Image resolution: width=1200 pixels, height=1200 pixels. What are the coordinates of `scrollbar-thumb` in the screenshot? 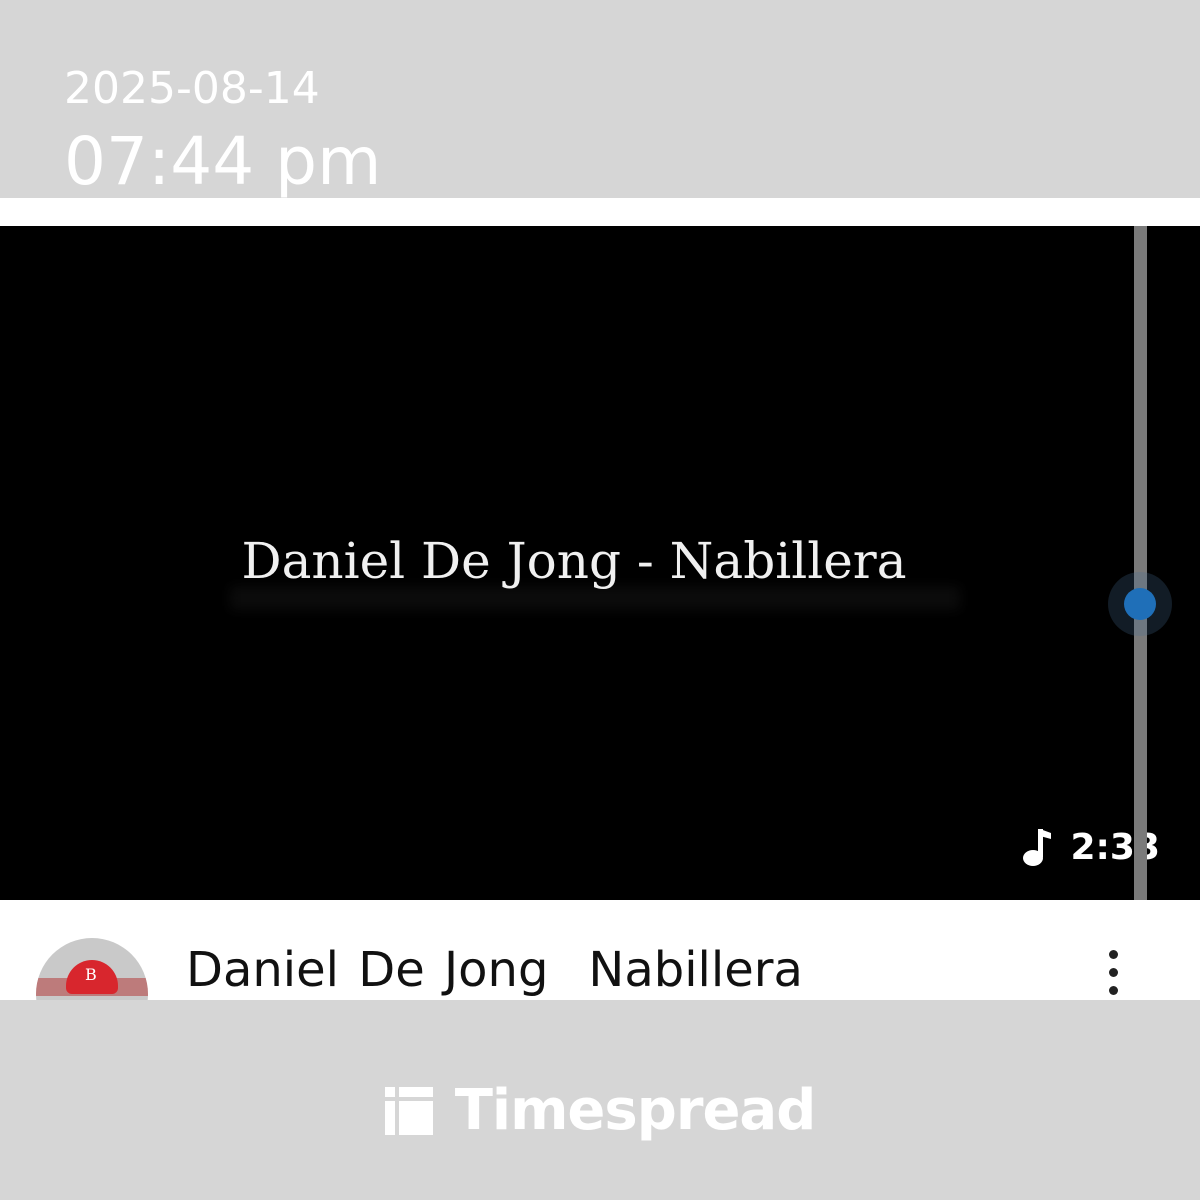 It's located at (1140, 604).